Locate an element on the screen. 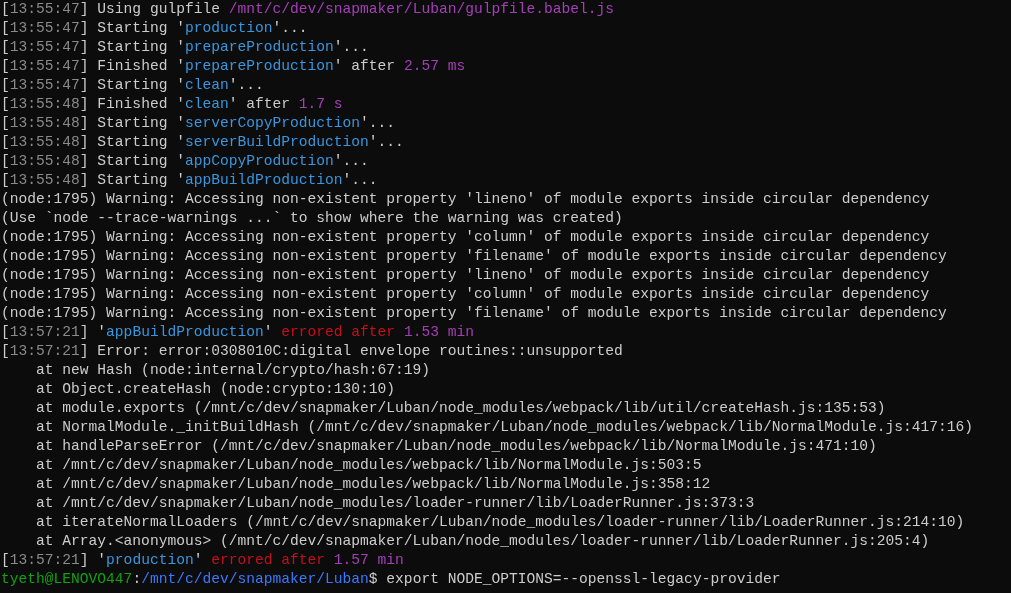 The image size is (1011, 593). terminal-line: at Object.createHash (node:crypto:130:10) is located at coordinates (215, 389).